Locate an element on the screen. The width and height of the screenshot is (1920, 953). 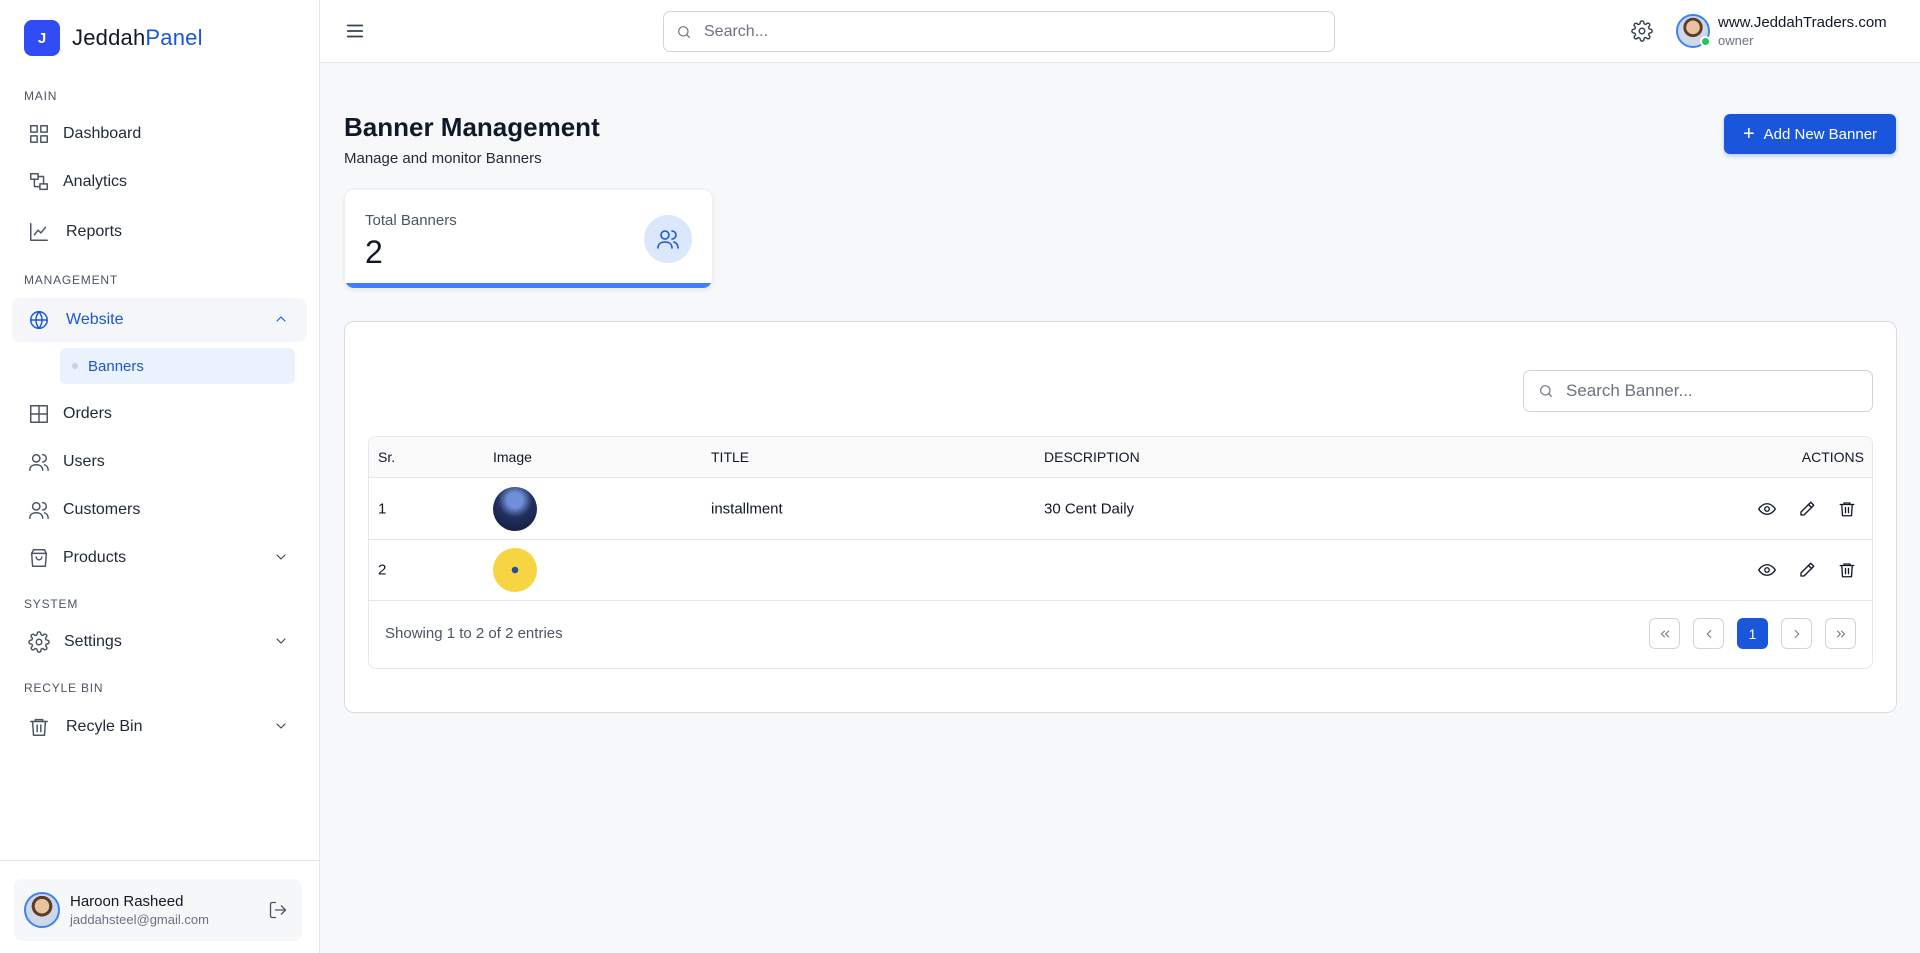
banner-thumbnail is located at coordinates (515, 508).